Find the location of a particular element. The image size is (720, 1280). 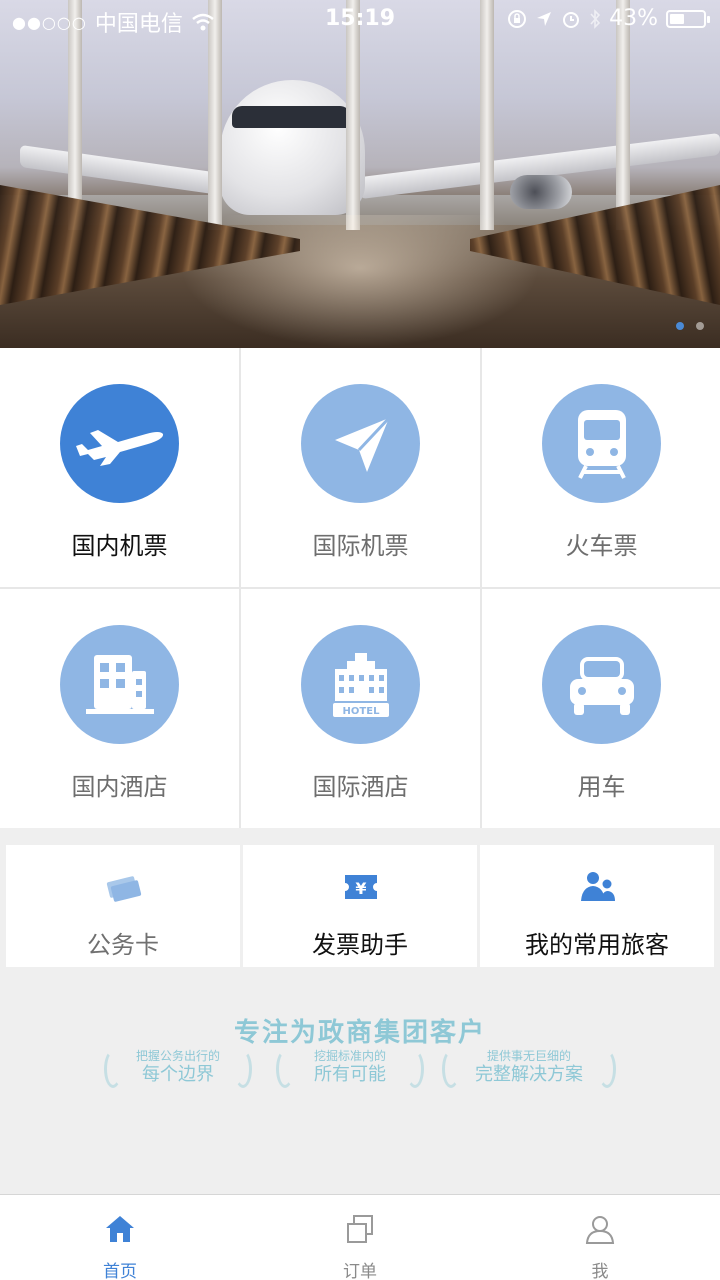

slogan-badges: 把握公务出行的 每个边界 挖掘标准内的 所有可能 提供事无巨细的 完整解决方案 is located at coordinates (361, 1073).